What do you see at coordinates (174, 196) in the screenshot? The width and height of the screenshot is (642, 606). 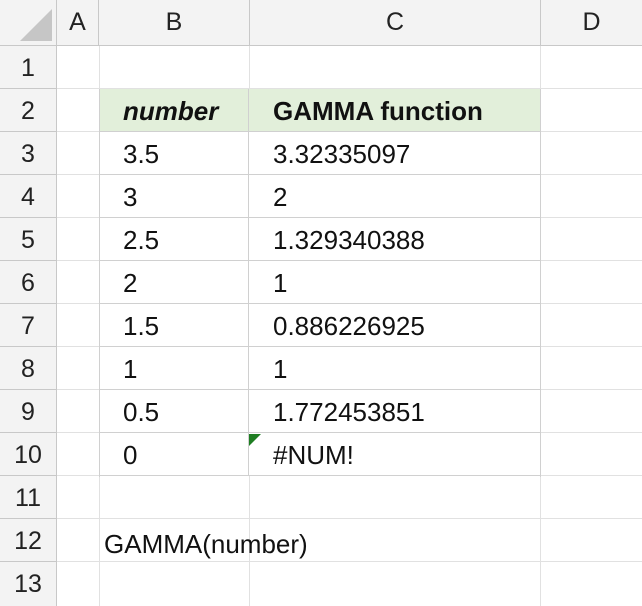 I see `number-cell: 3` at bounding box center [174, 196].